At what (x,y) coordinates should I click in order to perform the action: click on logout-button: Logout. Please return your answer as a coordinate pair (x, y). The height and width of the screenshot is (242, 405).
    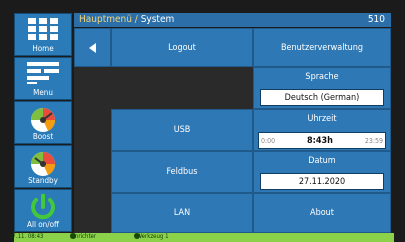
    Looking at the image, I should click on (182, 47).